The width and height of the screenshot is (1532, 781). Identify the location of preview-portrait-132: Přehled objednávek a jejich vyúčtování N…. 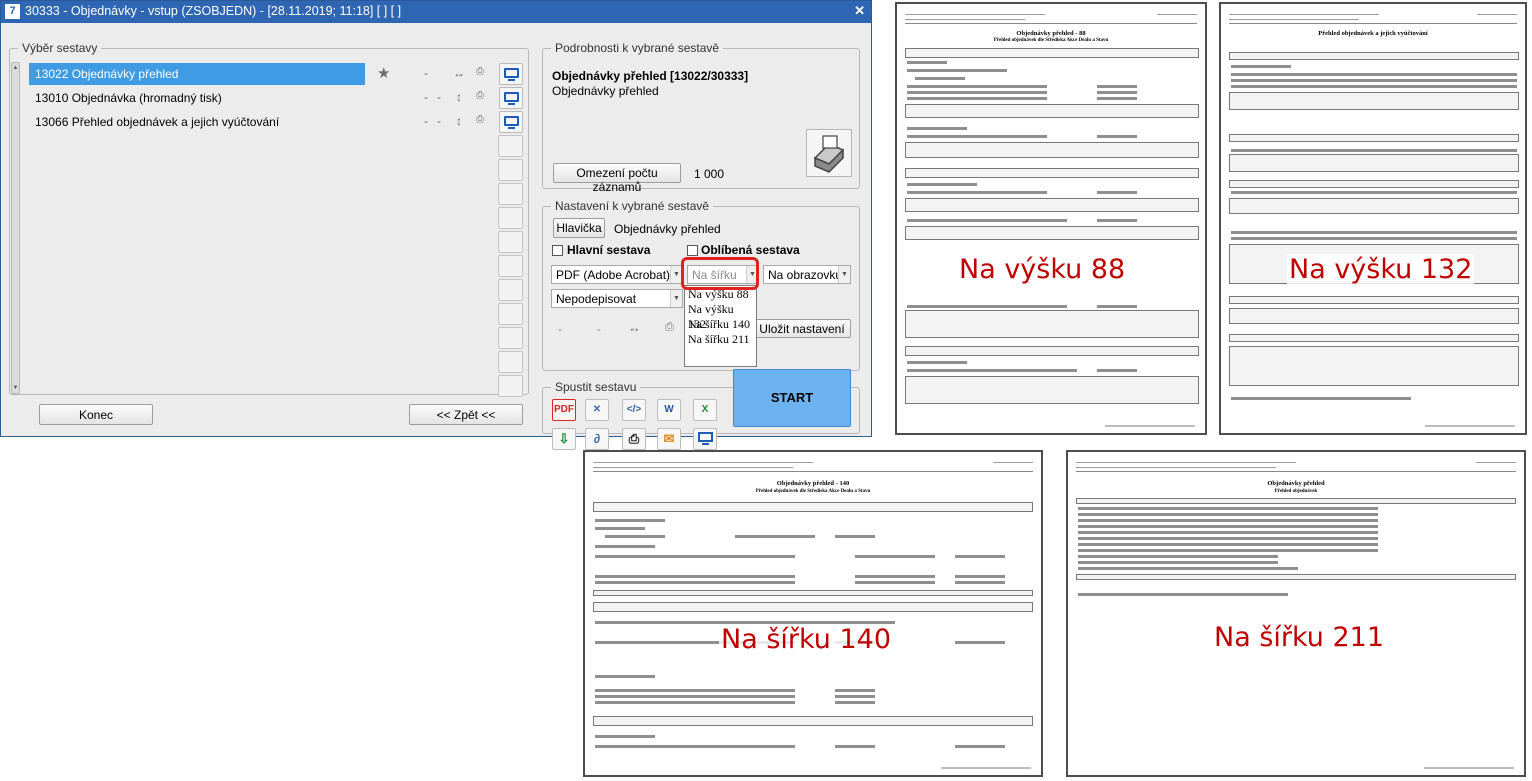
(1373, 218).